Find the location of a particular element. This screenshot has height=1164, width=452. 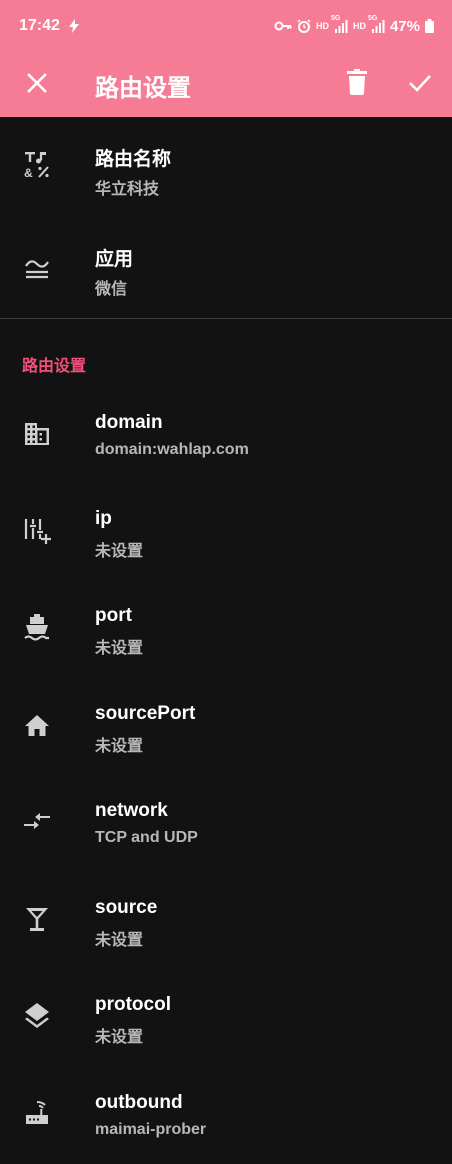

rule-item-port: port 未设置 is located at coordinates (226, 632).